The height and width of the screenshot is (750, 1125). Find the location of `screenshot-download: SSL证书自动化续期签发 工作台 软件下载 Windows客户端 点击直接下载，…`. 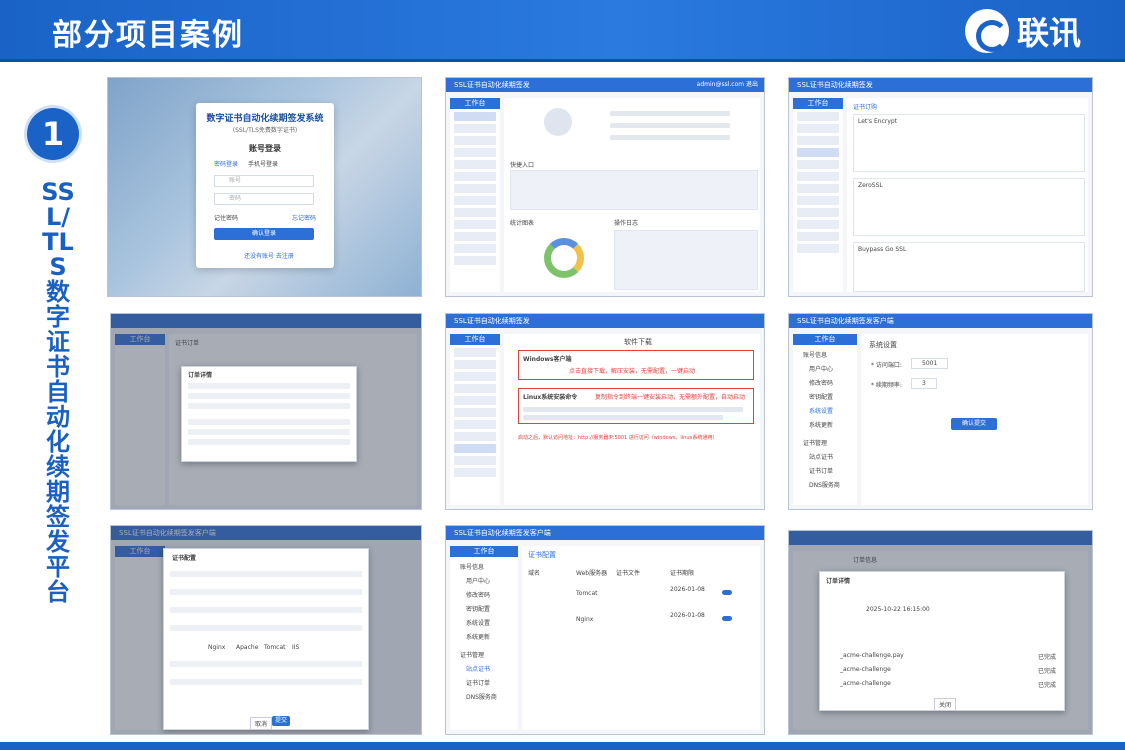

screenshot-download: SSL证书自动化续期签发 工作台 软件下载 Windows客户端 点击直接下载，… is located at coordinates (605, 411).